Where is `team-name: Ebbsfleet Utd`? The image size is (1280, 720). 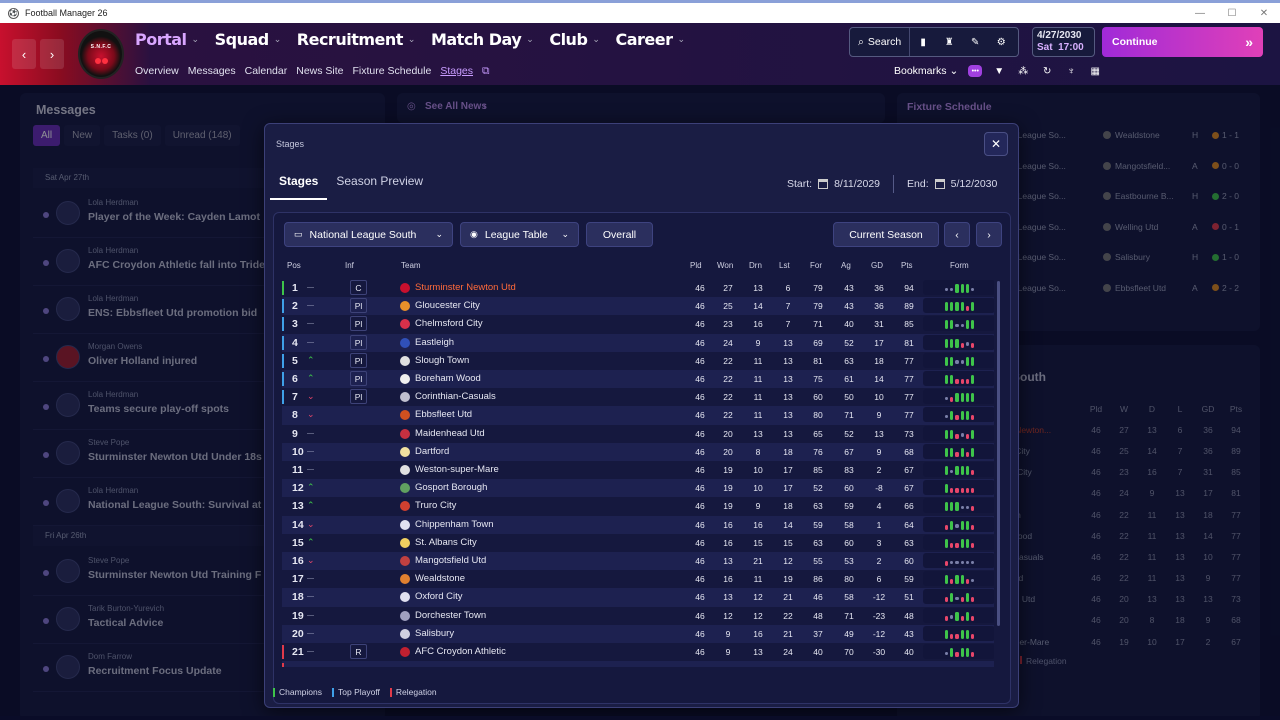 team-name: Ebbsfleet Utd is located at coordinates (443, 414).